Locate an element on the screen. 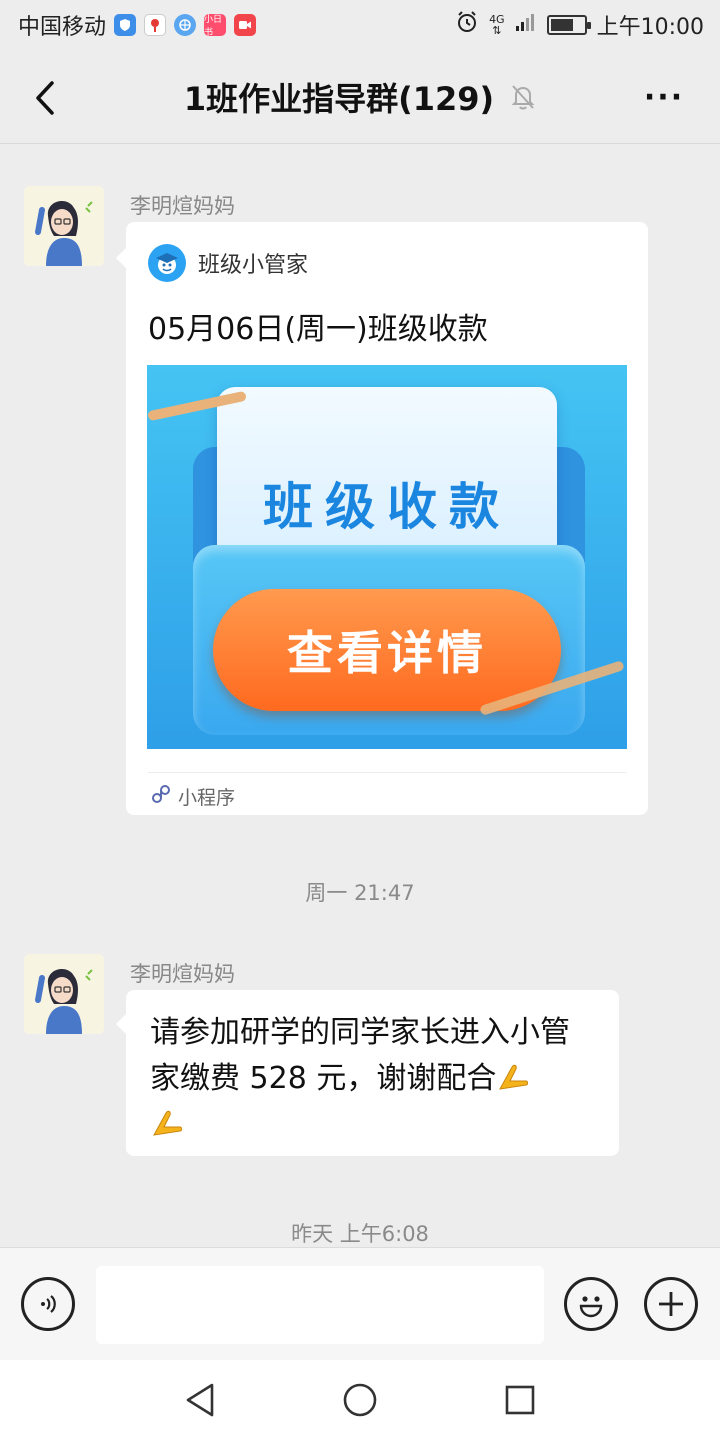 The height and width of the screenshot is (1440, 720). browser-app-icon is located at coordinates (185, 25).